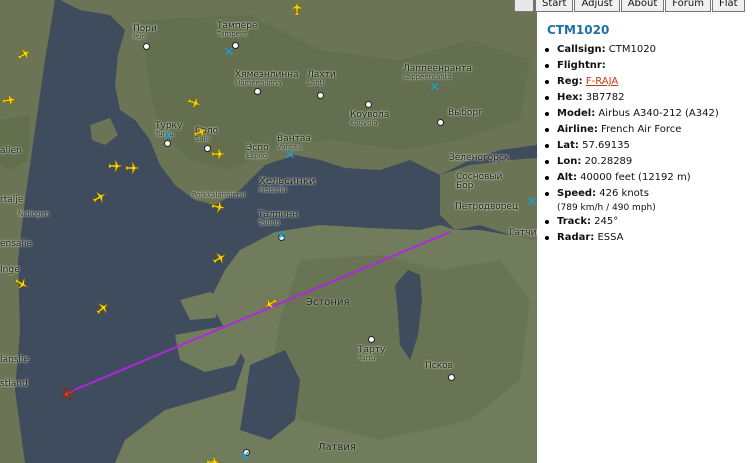 The height and width of the screenshot is (463, 755). What do you see at coordinates (372, 353) in the screenshot?
I see `city-label-tartu: Тарту Tartu` at bounding box center [372, 353].